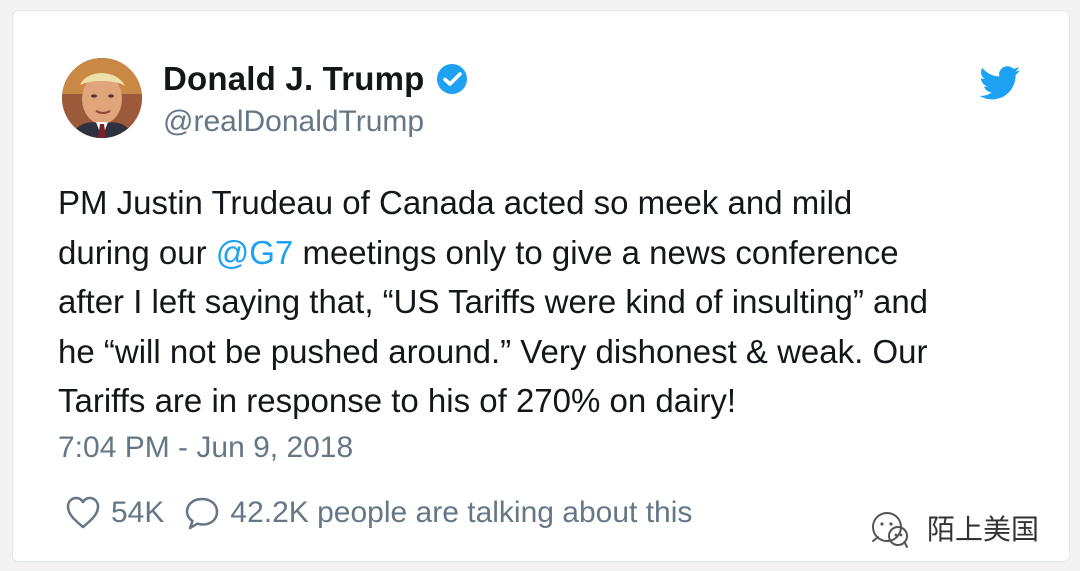 The height and width of the screenshot is (571, 1080). I want to click on tweet-actions: 54K 42.2K people are talking about this, so click(386, 513).